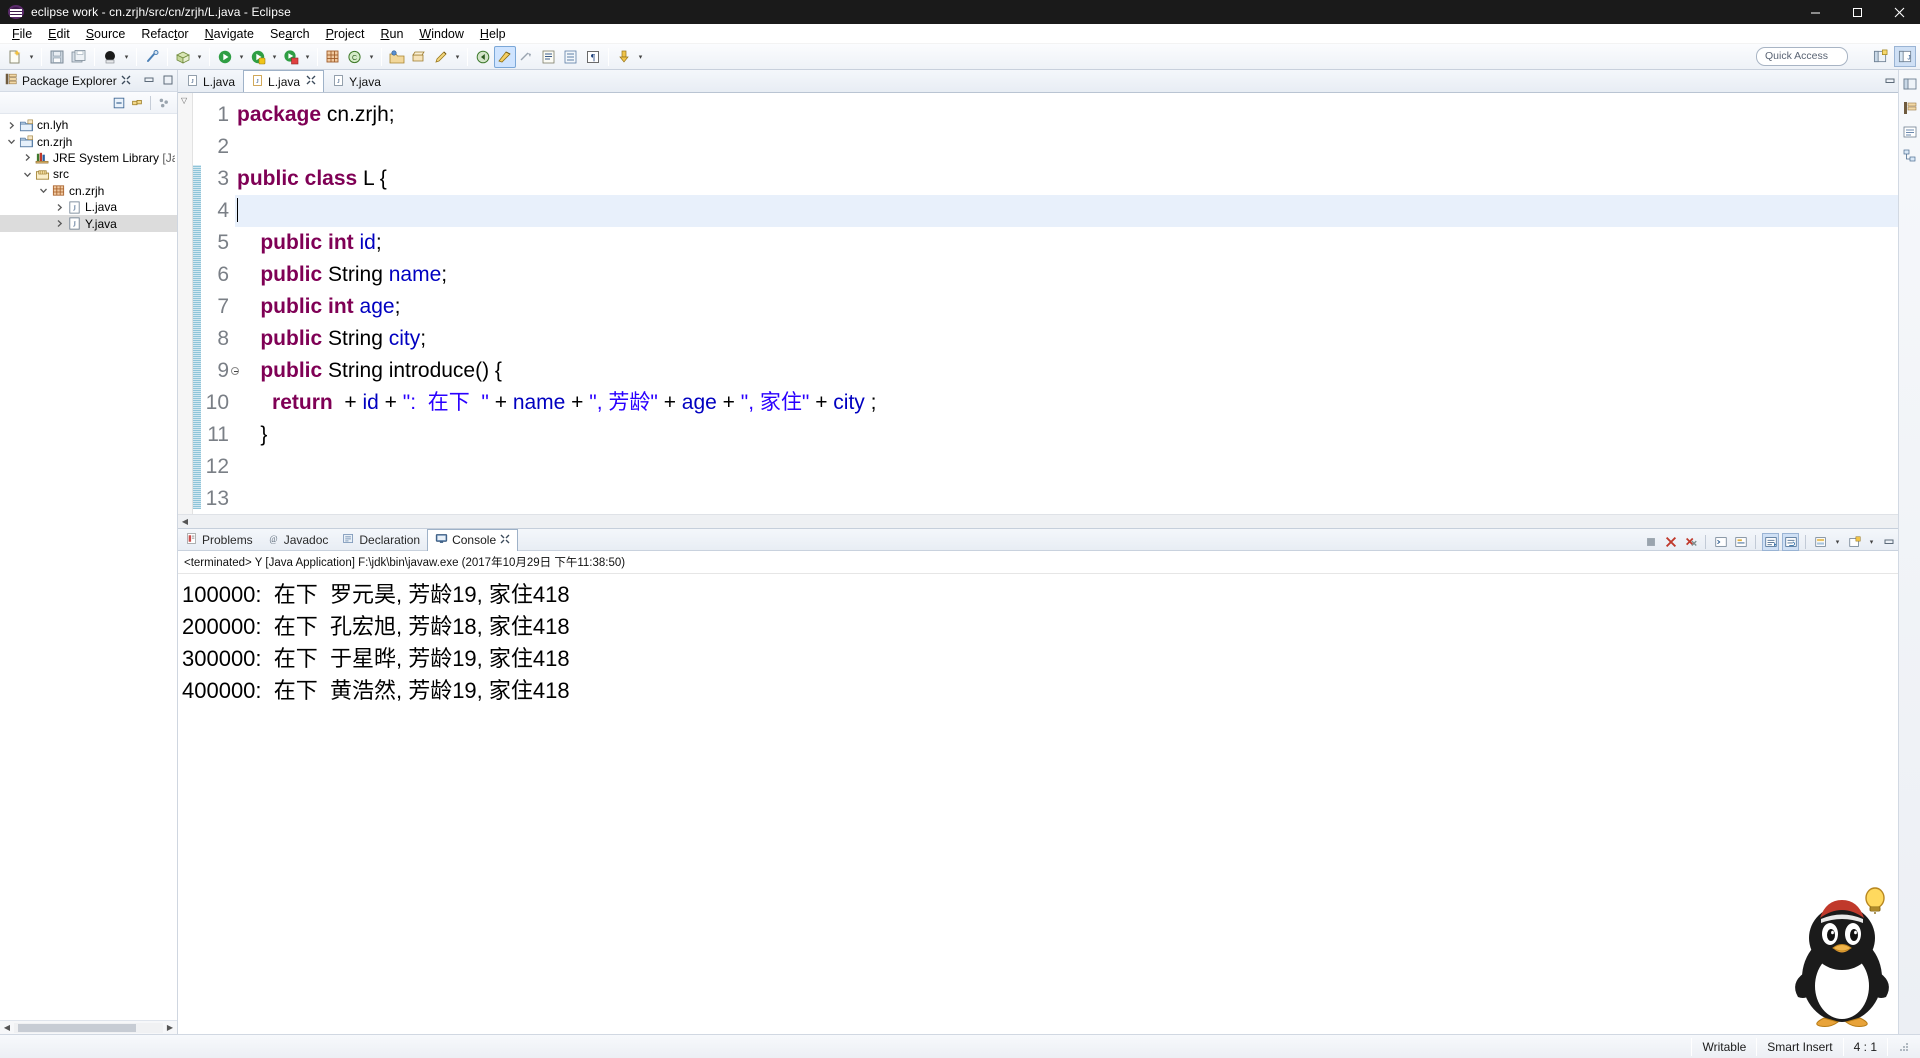 The image size is (1920, 1058). Describe the element at coordinates (152, 57) in the screenshot. I see `link-icon` at that location.